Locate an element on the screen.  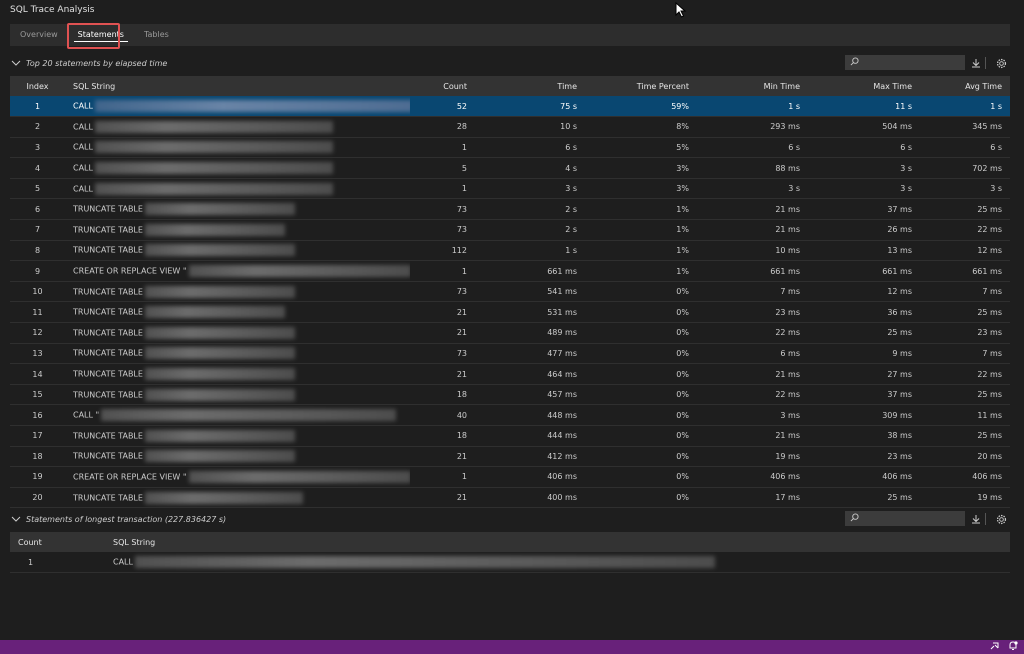
cell-time: 457 ms is located at coordinates (530, 395).